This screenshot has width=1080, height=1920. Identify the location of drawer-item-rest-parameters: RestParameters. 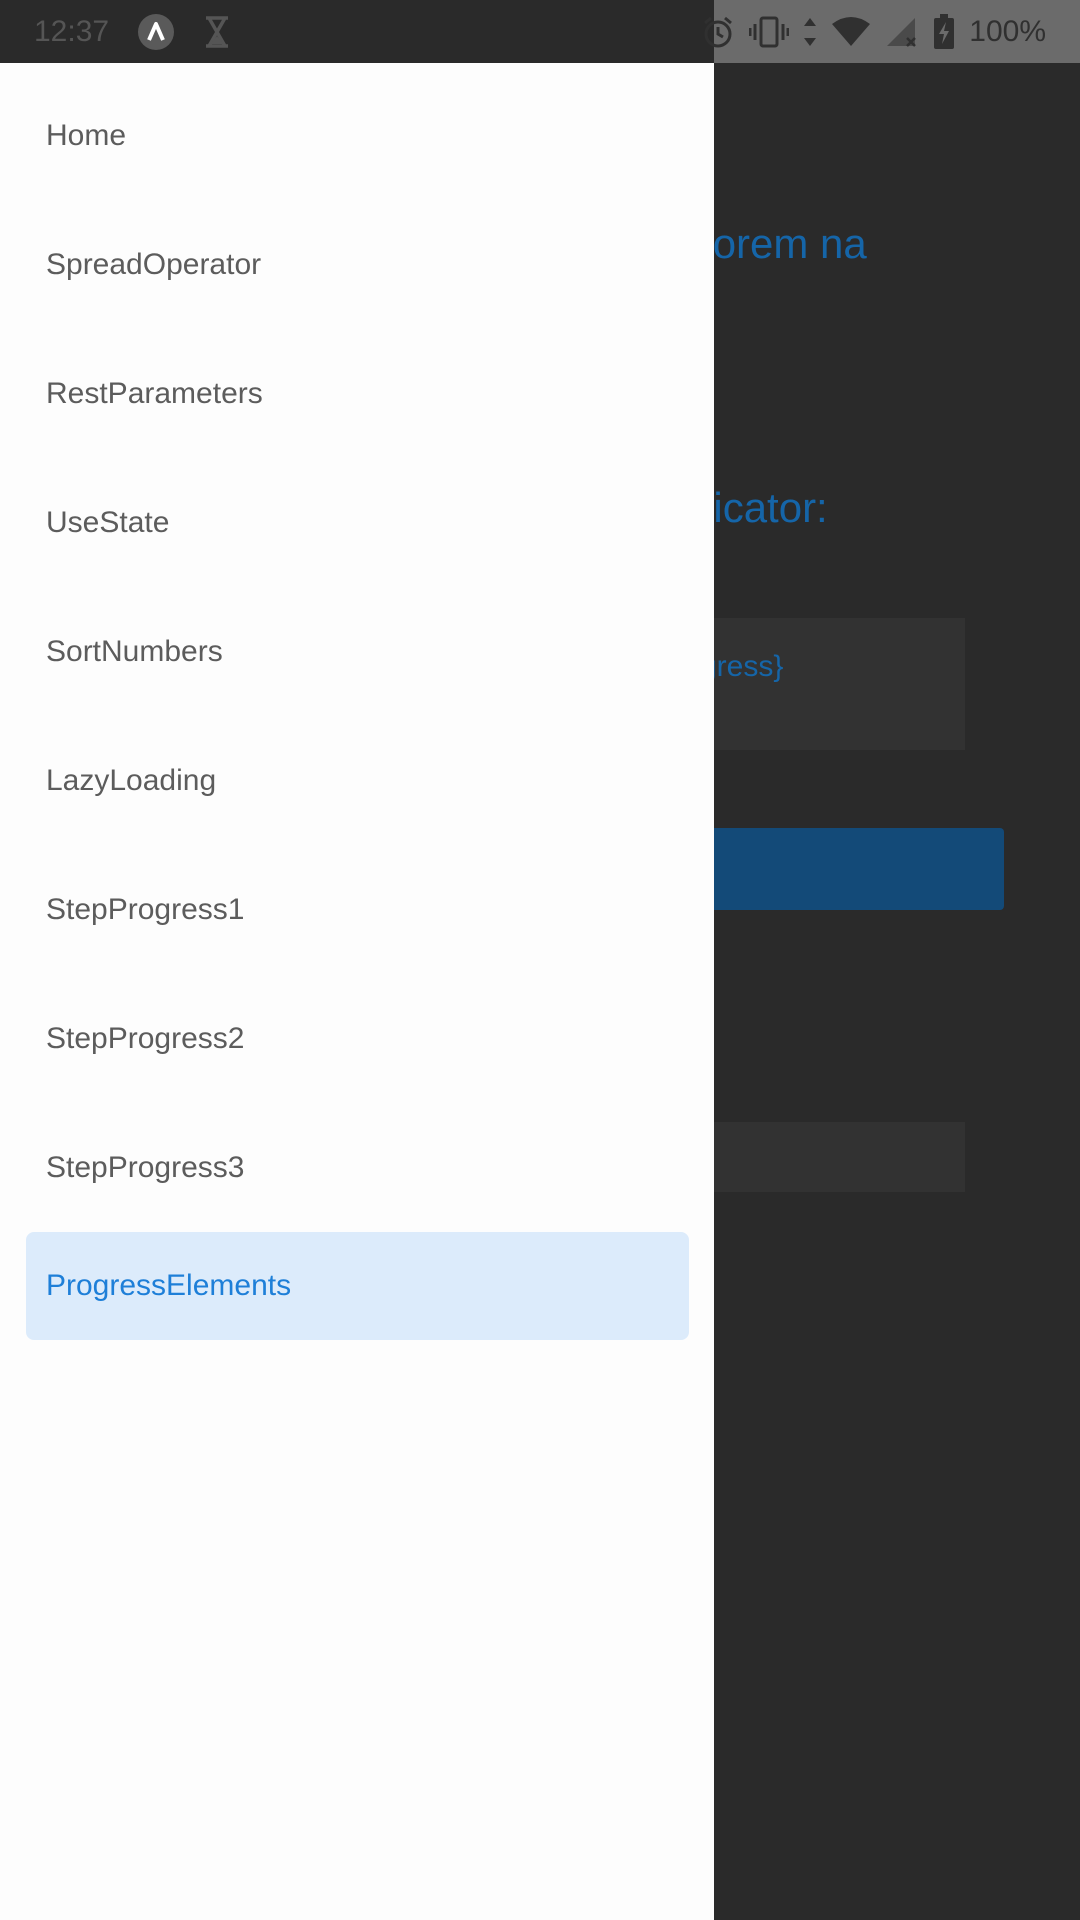
(344, 393).